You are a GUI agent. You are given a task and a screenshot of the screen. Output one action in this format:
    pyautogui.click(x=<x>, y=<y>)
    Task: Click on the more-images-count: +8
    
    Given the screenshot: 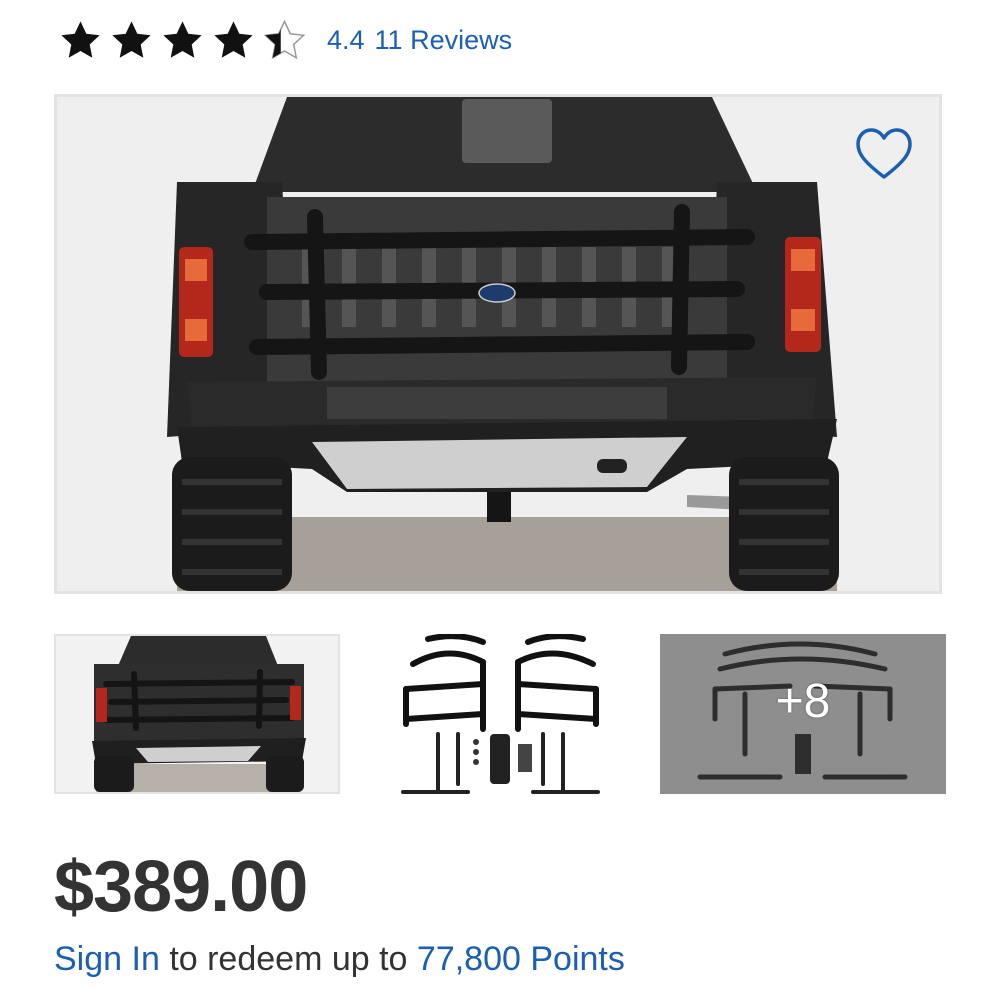 What is the action you would take?
    pyautogui.click(x=803, y=701)
    